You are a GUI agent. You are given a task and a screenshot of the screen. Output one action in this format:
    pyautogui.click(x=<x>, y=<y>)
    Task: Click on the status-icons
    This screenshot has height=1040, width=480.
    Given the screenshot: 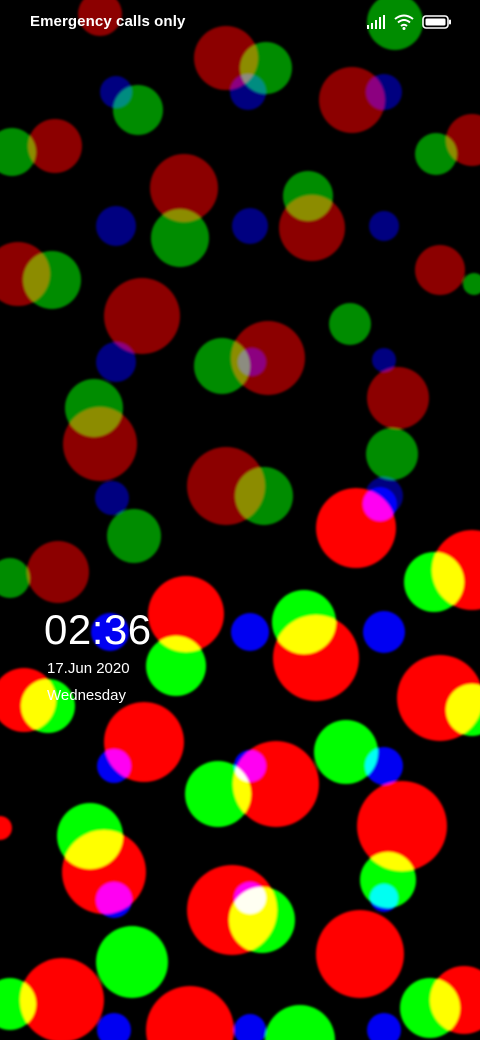 What is the action you would take?
    pyautogui.click(x=409, y=22)
    